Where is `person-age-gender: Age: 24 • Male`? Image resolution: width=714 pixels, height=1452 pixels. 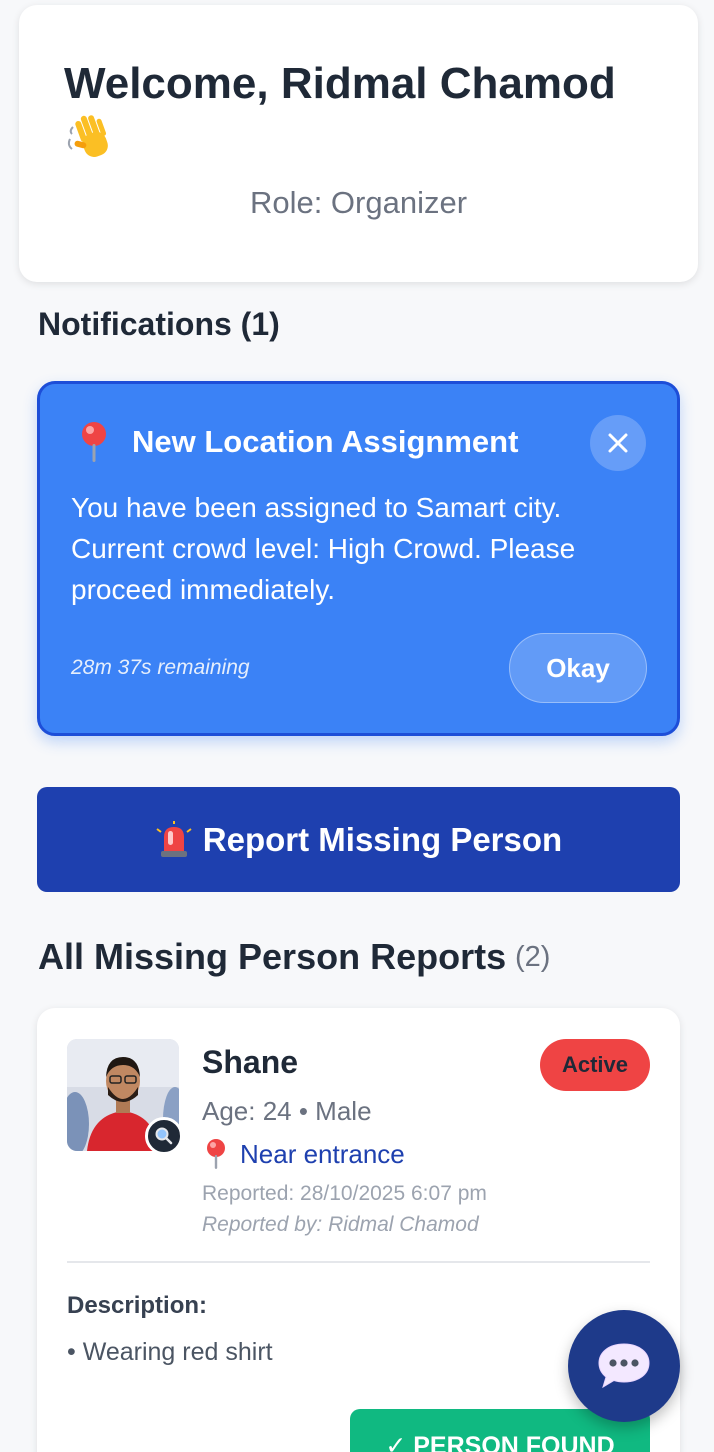 person-age-gender: Age: 24 • Male is located at coordinates (287, 1111).